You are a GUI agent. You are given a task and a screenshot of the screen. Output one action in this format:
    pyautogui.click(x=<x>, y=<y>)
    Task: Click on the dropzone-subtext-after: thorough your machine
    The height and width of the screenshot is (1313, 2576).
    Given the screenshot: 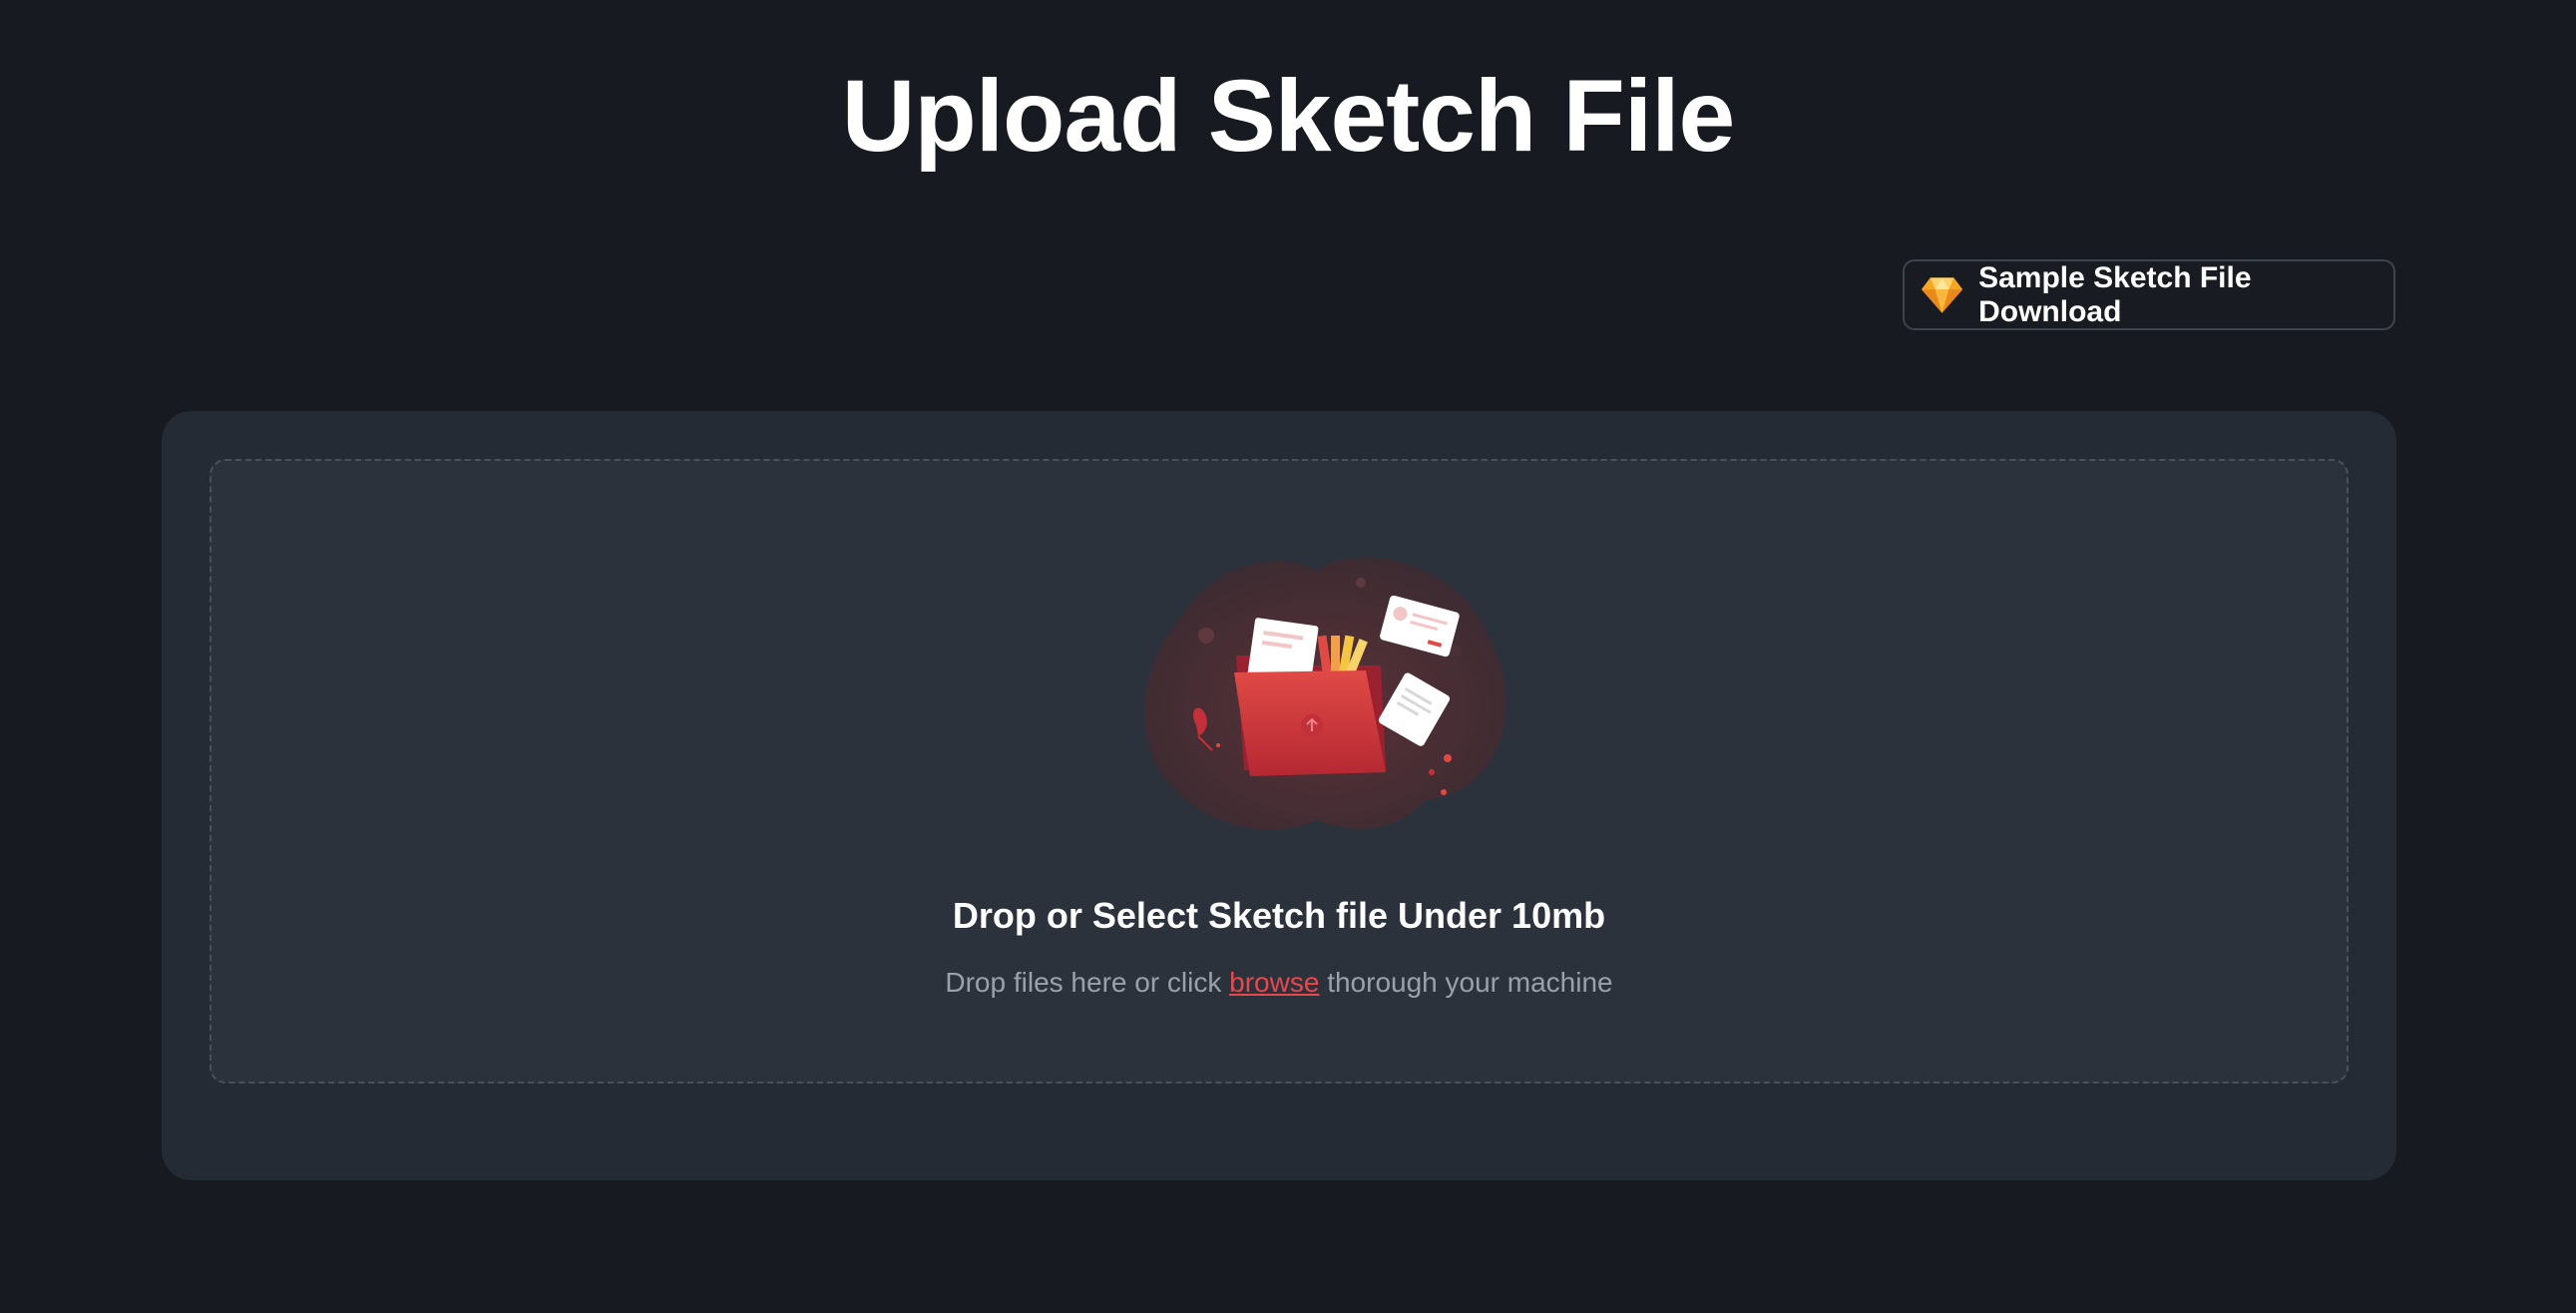 What is the action you would take?
    pyautogui.click(x=1470, y=982)
    